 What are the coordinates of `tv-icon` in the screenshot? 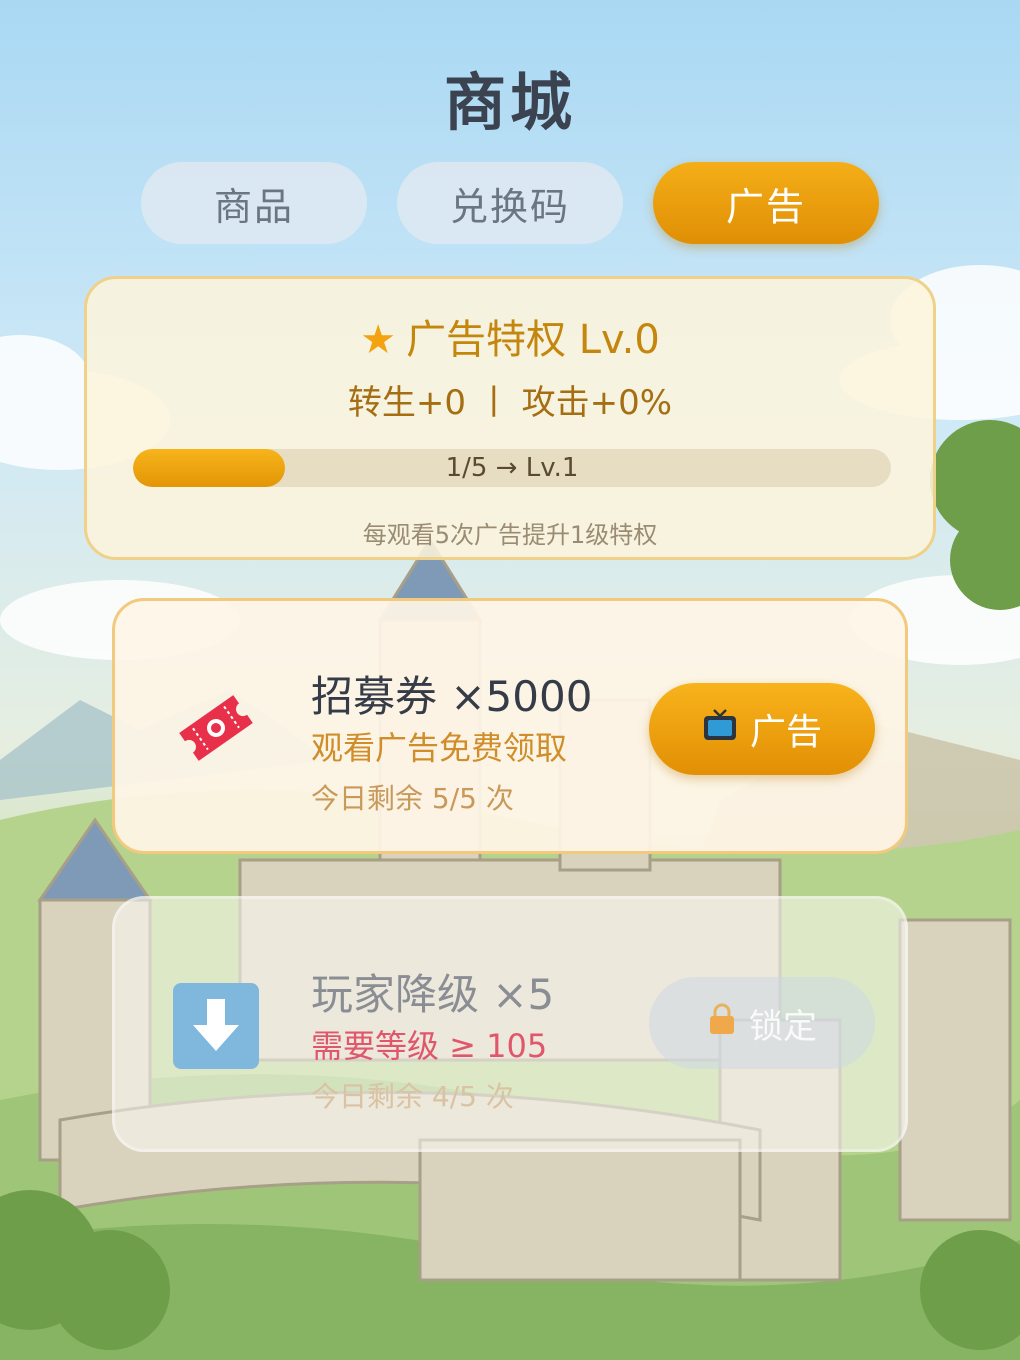 It's located at (720, 729).